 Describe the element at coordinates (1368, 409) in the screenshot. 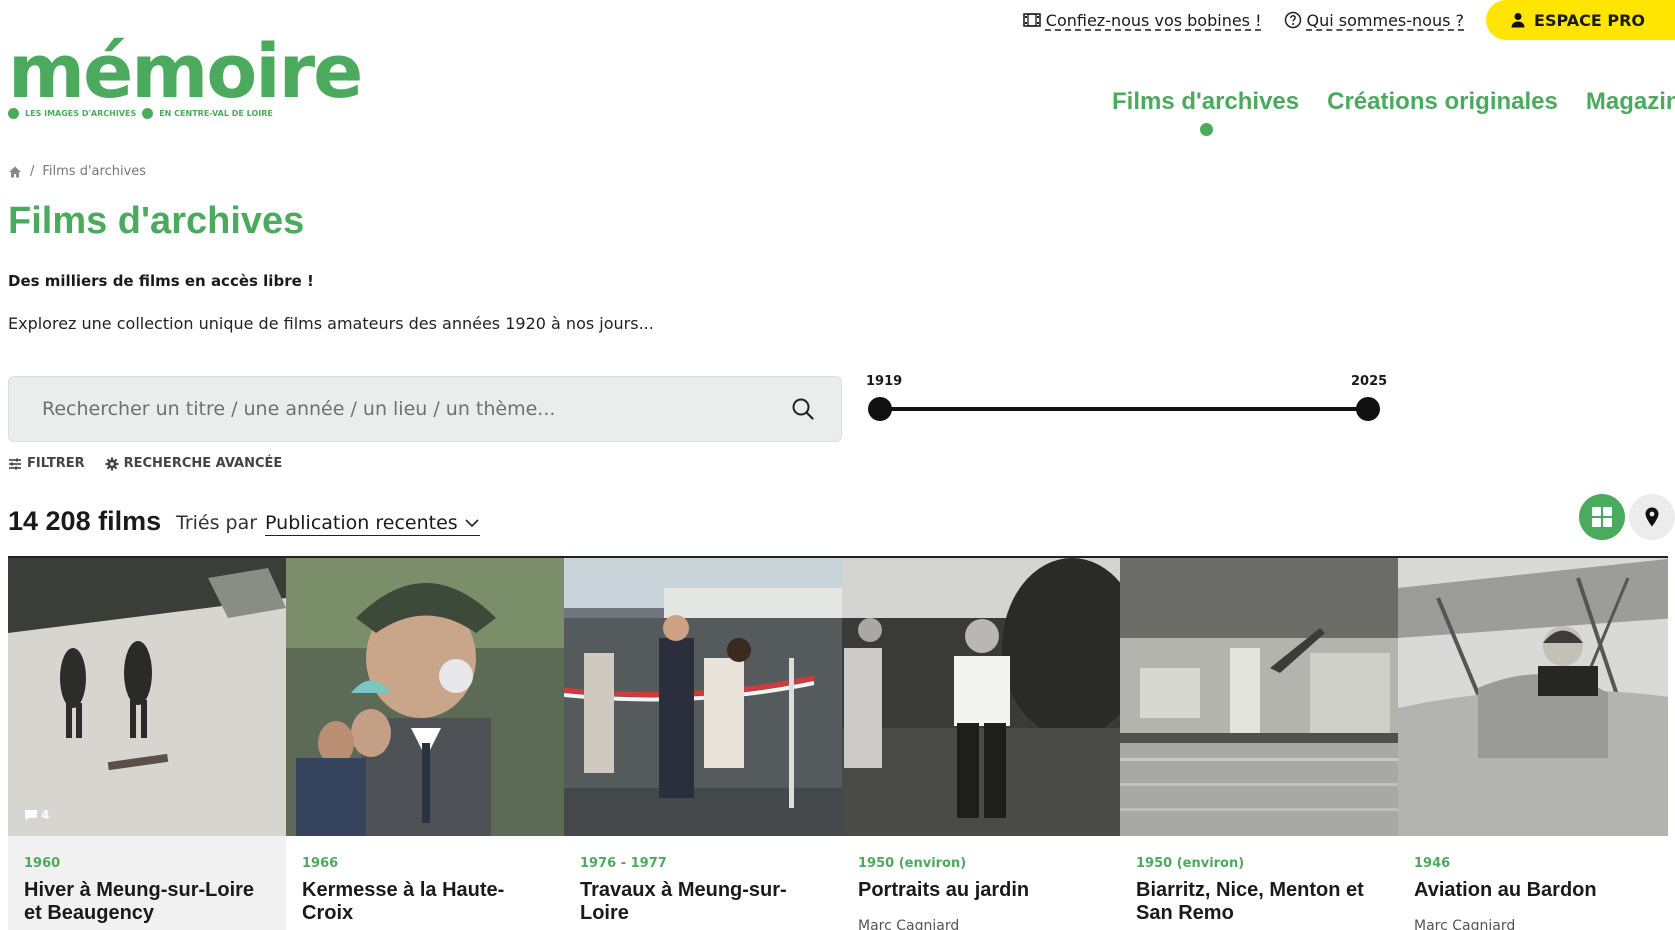

I see `year-range-max-handle` at that location.